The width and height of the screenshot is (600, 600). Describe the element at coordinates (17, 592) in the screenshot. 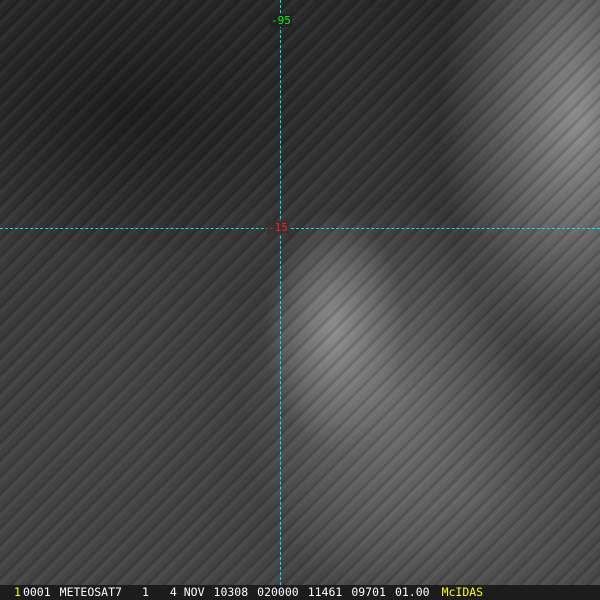

I see `frame-number: 1` at that location.